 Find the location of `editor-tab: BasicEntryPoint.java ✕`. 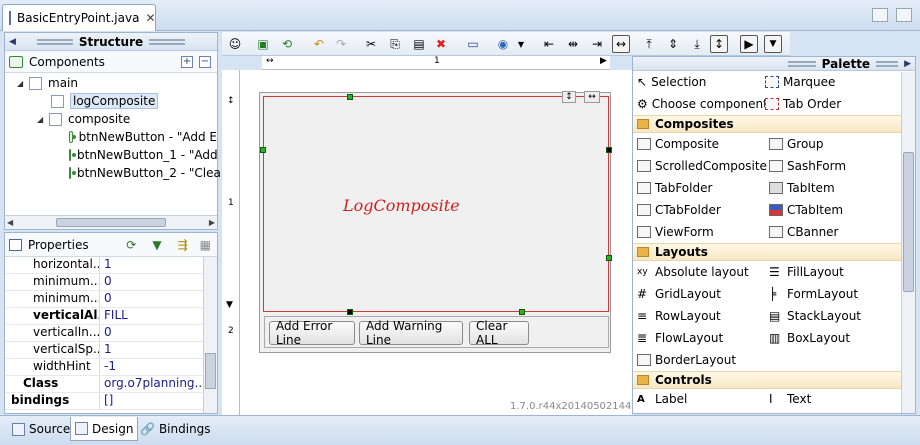

editor-tab: BasicEntryPoint.java ✕ is located at coordinates (79, 17).